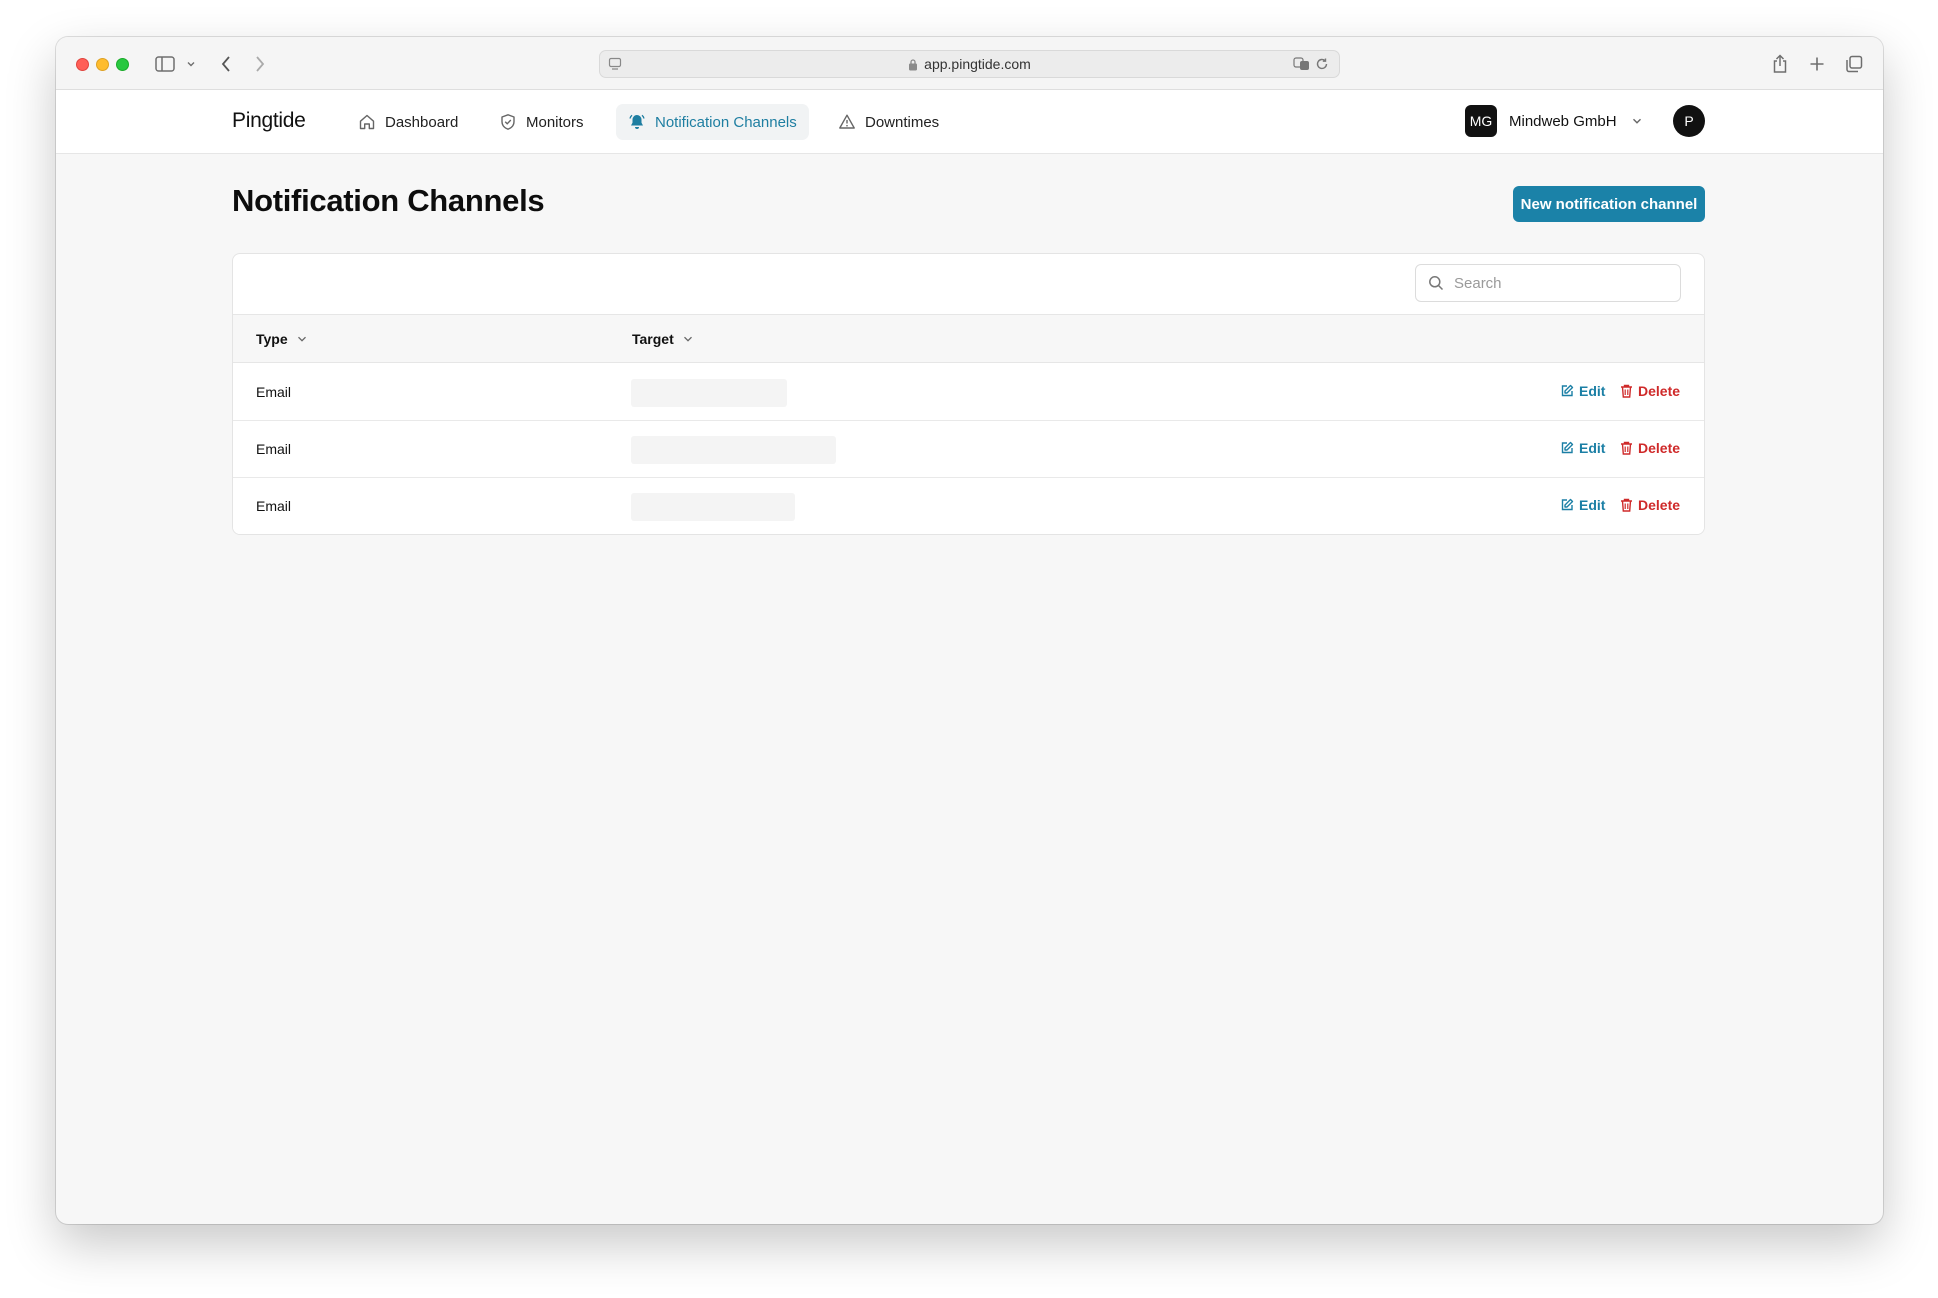  I want to click on user-avatar: P, so click(1689, 121).